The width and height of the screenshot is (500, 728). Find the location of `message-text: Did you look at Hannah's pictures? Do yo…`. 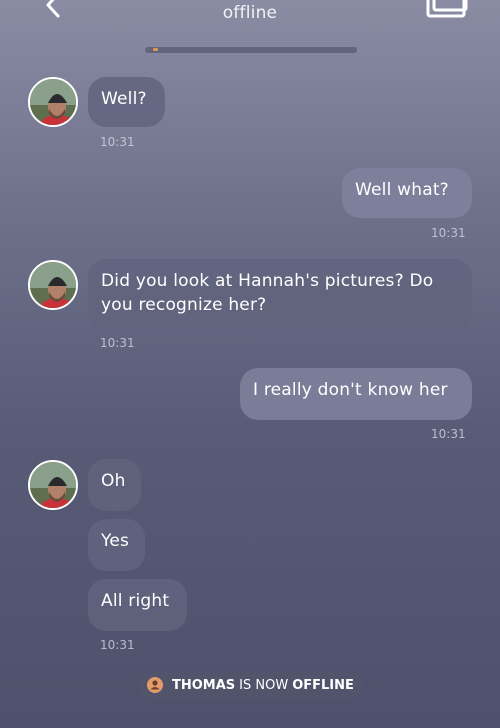

message-text: Did you look at Hannah's pictures? Do yo… is located at coordinates (267, 293).